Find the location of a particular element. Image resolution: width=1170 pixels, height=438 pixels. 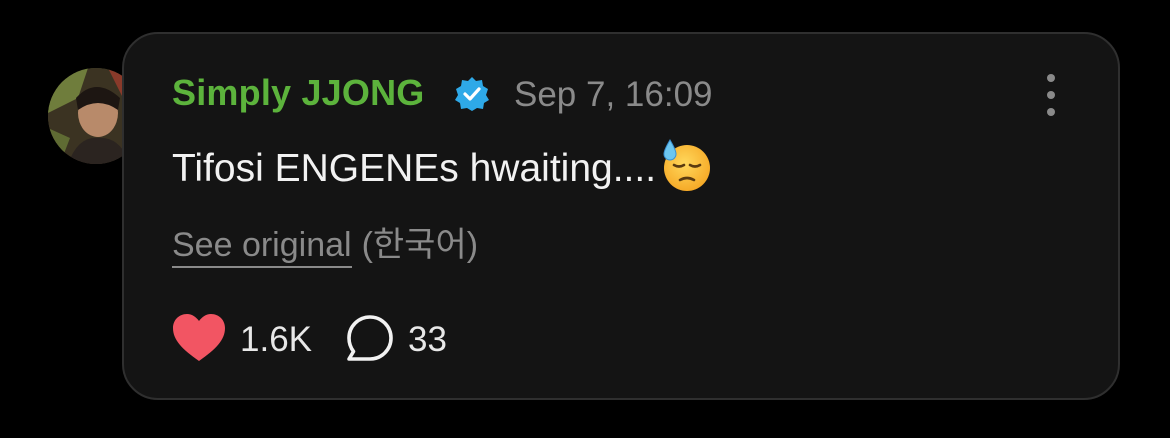

heart-icon is located at coordinates (199, 340).